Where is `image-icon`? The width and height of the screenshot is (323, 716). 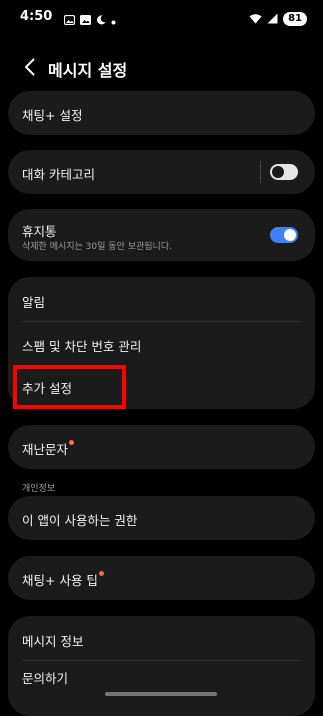
image-icon is located at coordinates (85, 19).